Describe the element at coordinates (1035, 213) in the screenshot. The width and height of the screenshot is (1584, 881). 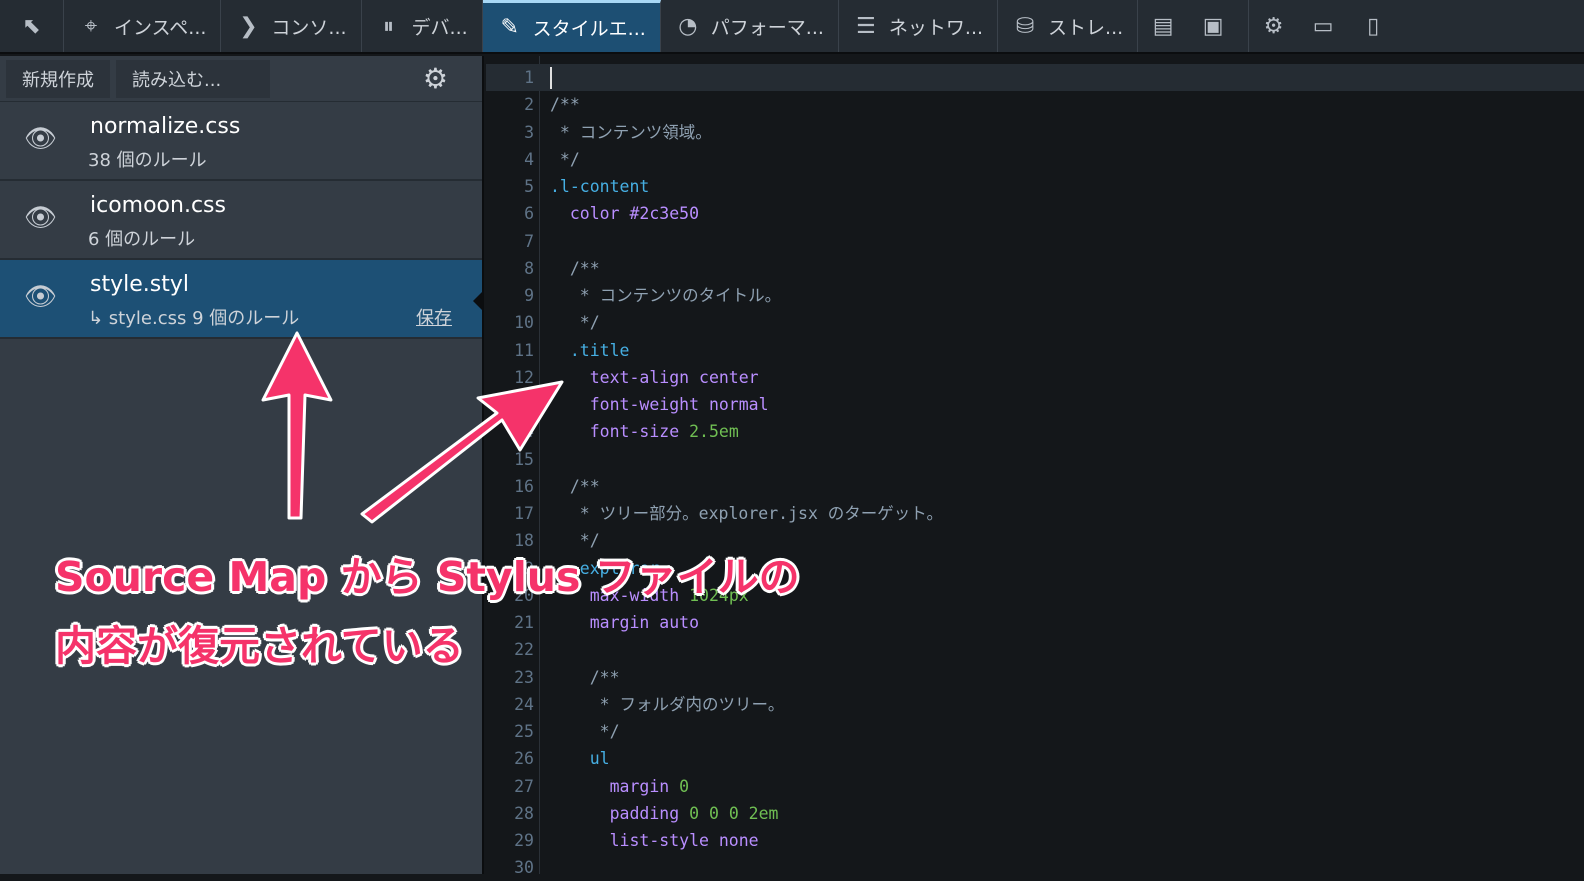
I see `code-line: 6 color #2c3e50` at that location.